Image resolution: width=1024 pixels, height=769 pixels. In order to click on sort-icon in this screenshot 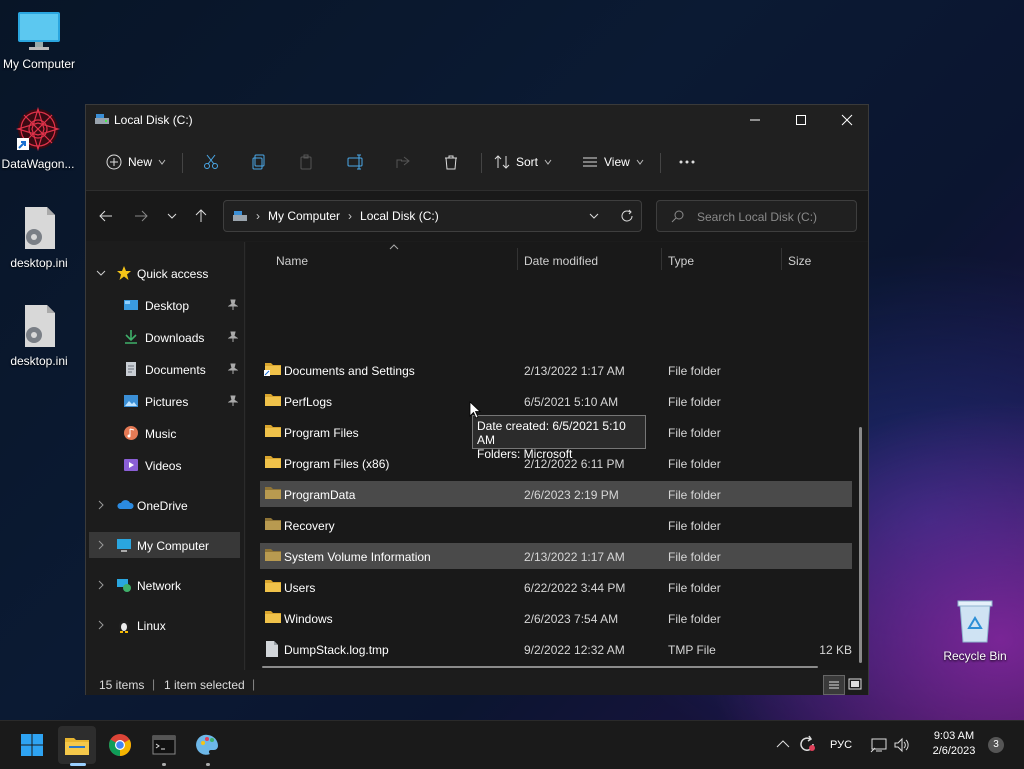, I will do `click(502, 162)`.